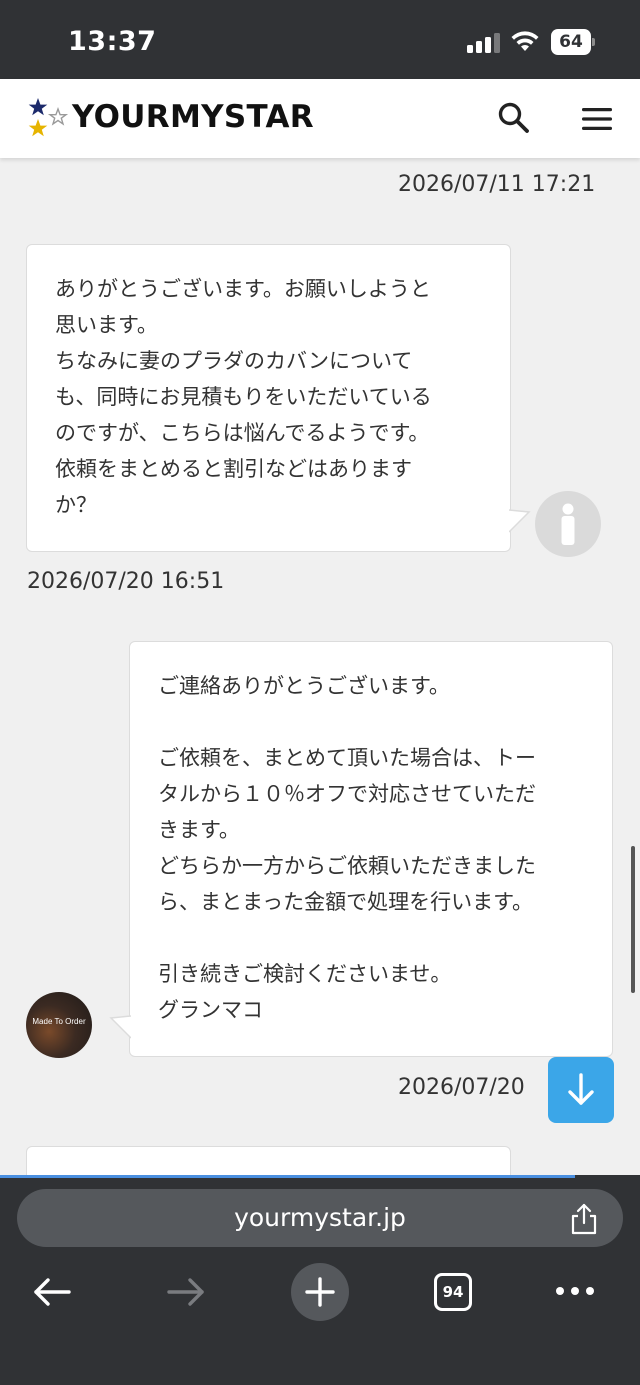 The width and height of the screenshot is (640, 1385). Describe the element at coordinates (186, 1292) in the screenshot. I see `forward-arrow-icon` at that location.